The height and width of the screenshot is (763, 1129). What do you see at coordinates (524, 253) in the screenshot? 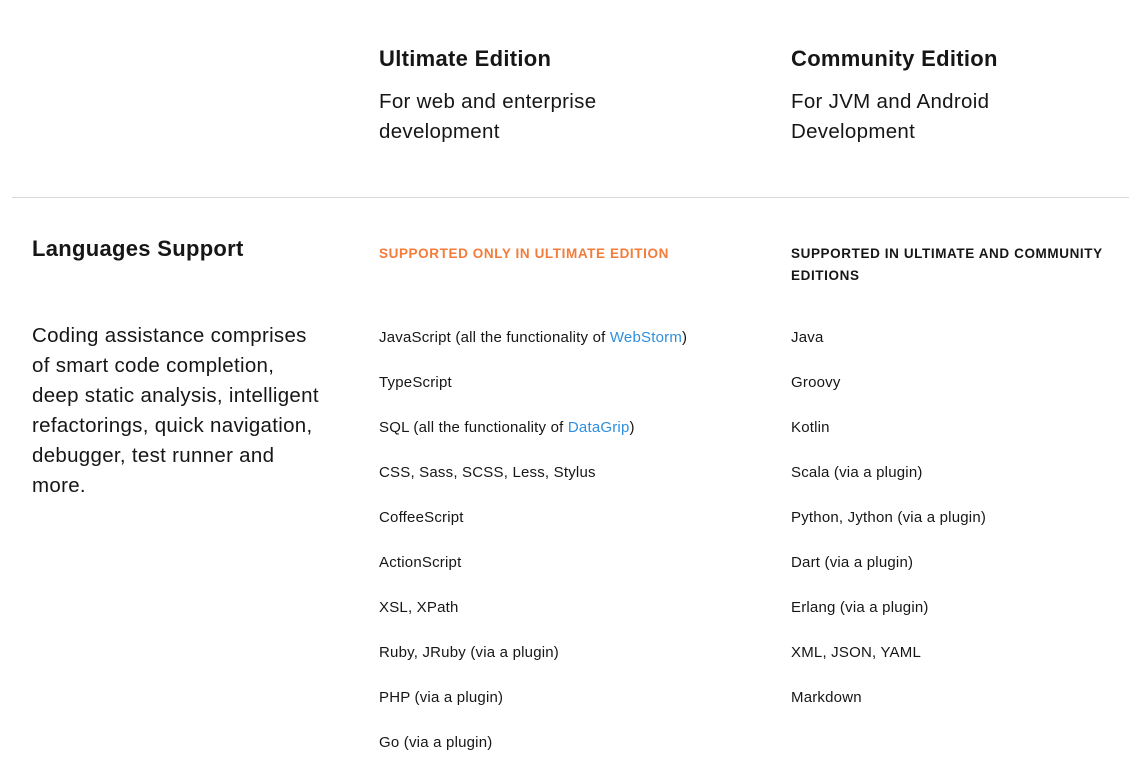
I see `ultimate-only-label: SUPPORTED ONLY IN ULTIMATE EDITION` at bounding box center [524, 253].